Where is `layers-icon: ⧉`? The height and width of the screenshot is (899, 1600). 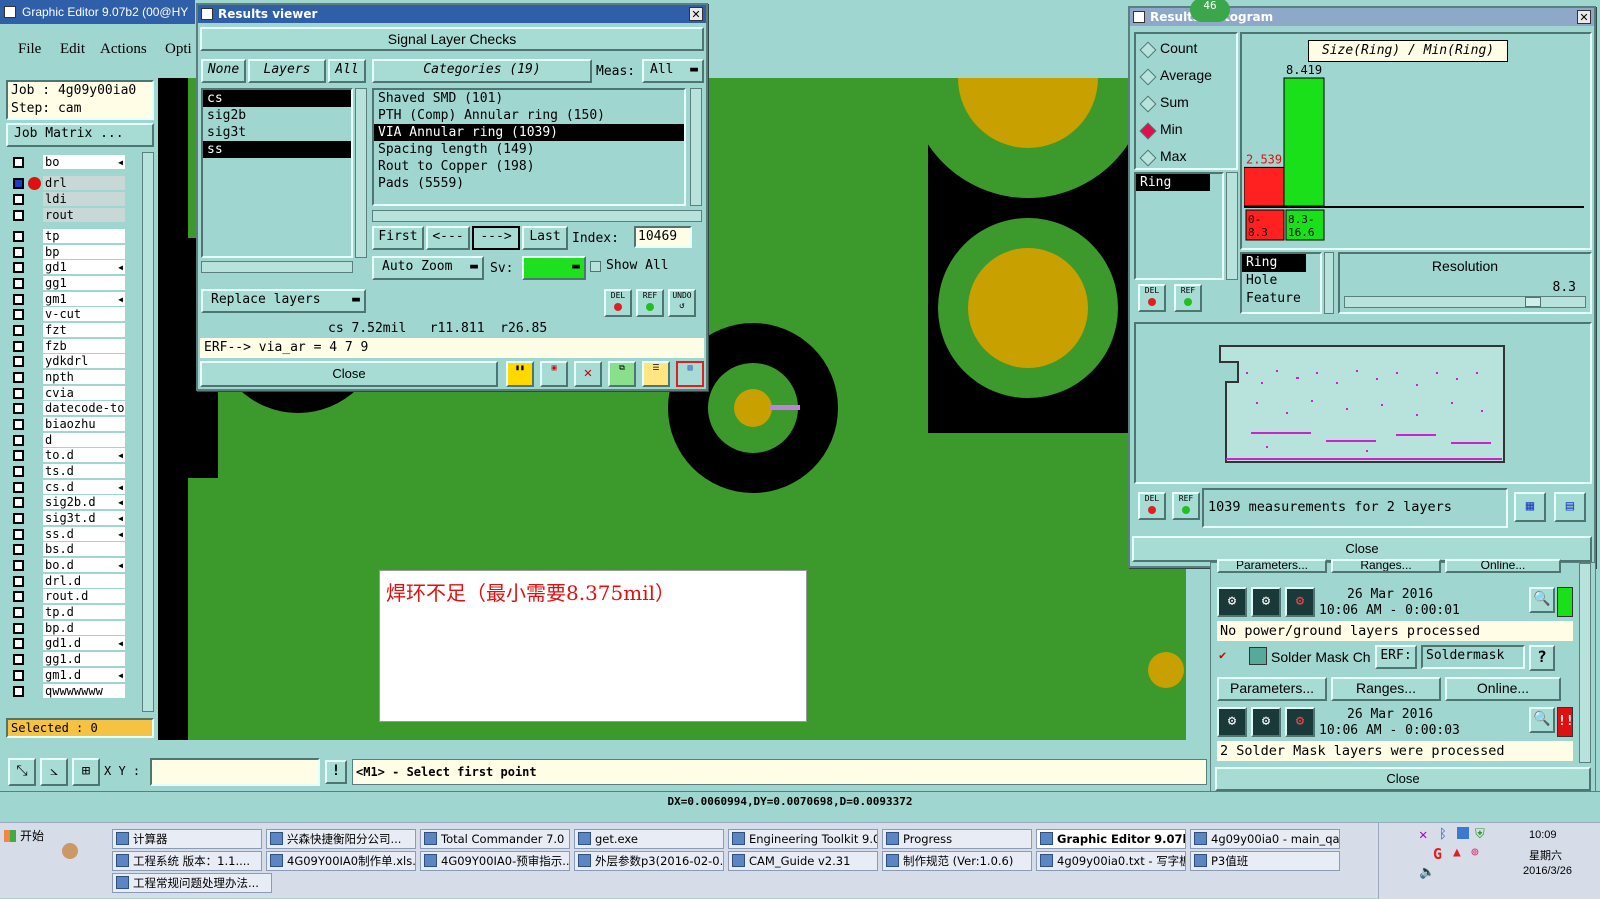 layers-icon: ⧉ is located at coordinates (622, 374).